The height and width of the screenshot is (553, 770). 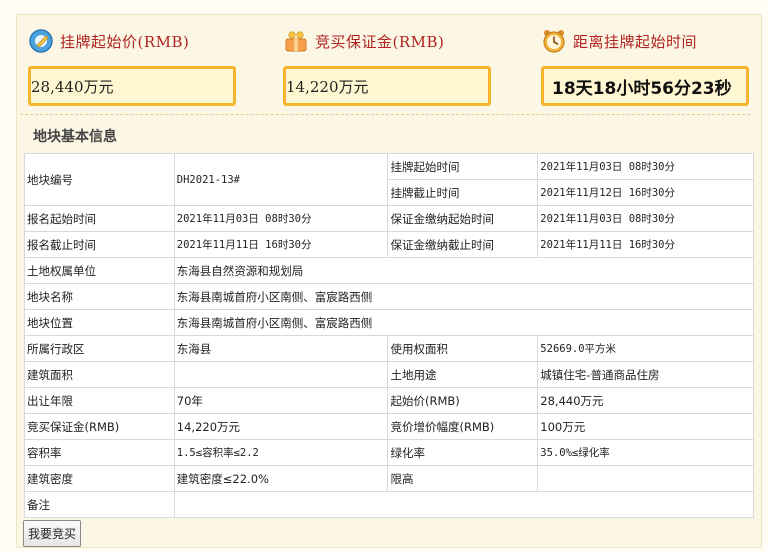 What do you see at coordinates (52, 533) in the screenshot?
I see `bid-button: 我要竞买` at bounding box center [52, 533].